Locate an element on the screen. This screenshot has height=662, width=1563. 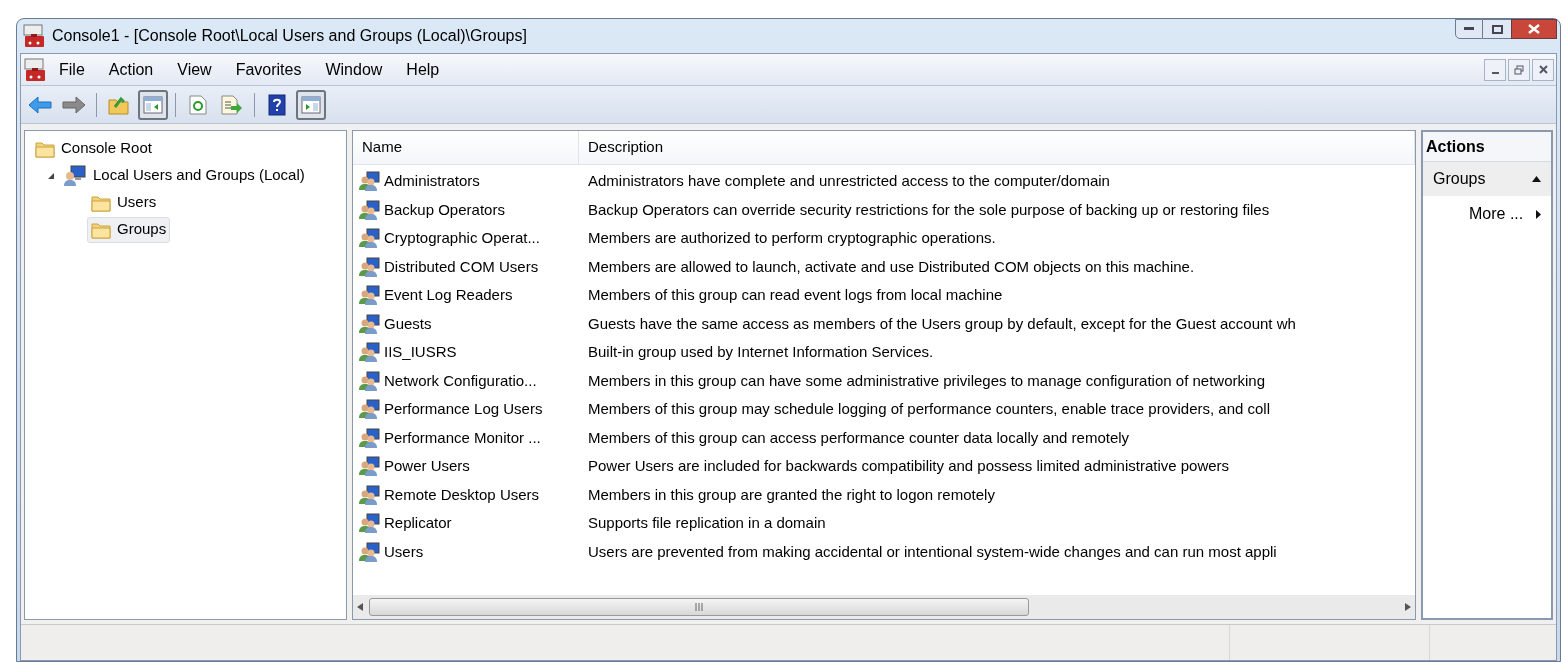
table-cell-text: Power Users is located at coordinates (427, 466).